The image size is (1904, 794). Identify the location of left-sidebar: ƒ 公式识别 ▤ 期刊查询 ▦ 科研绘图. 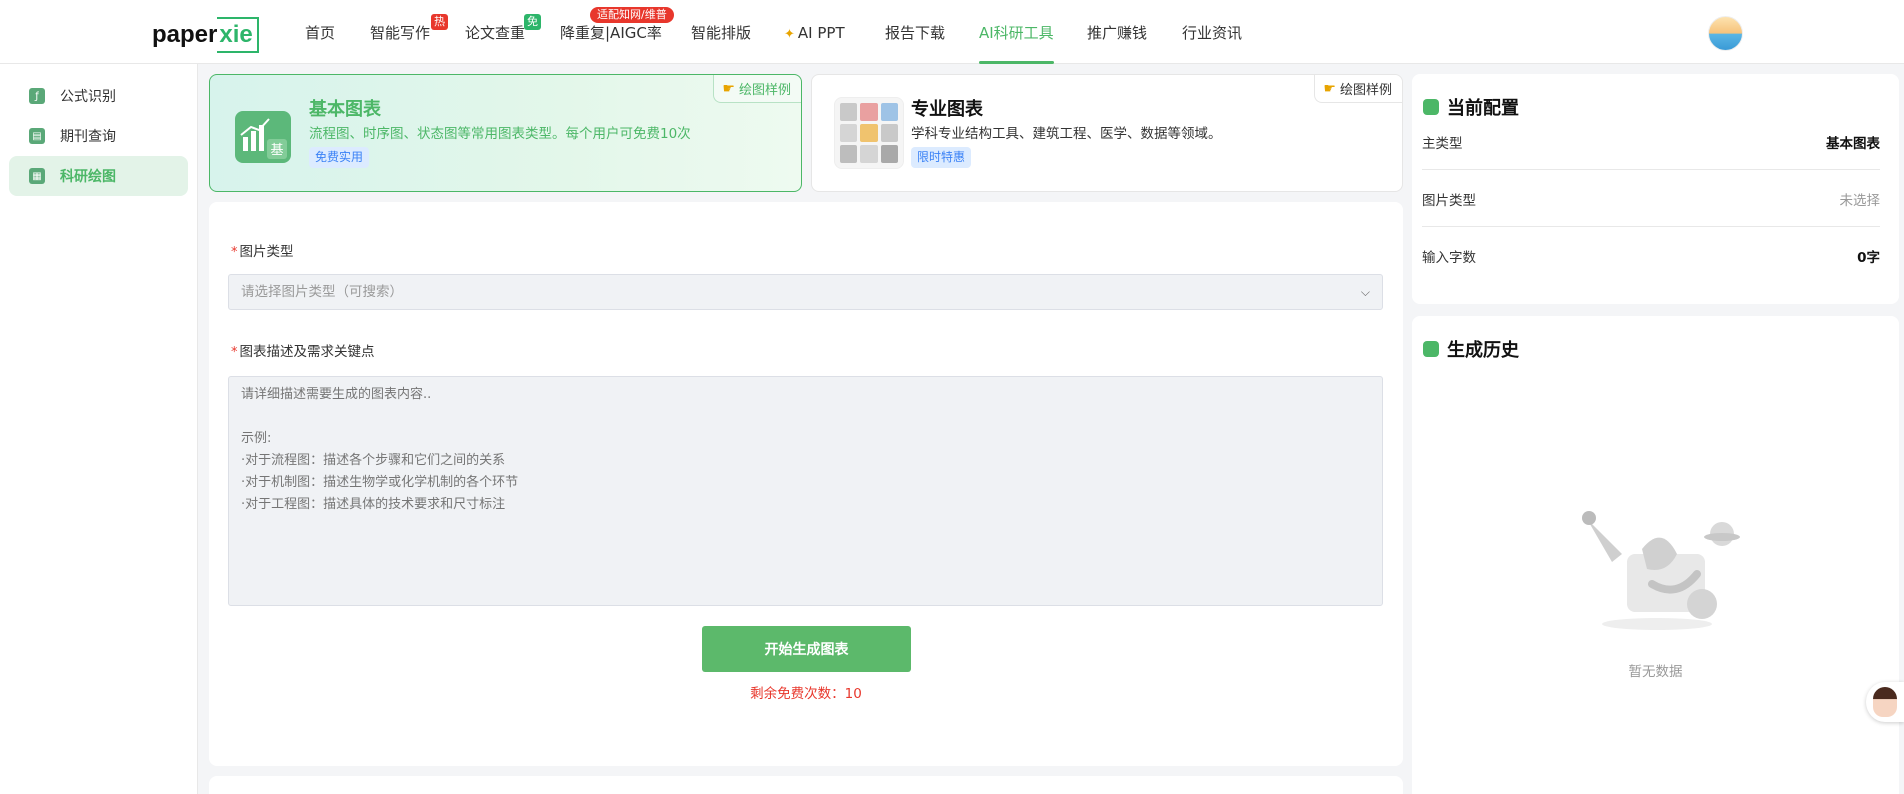
(99, 429).